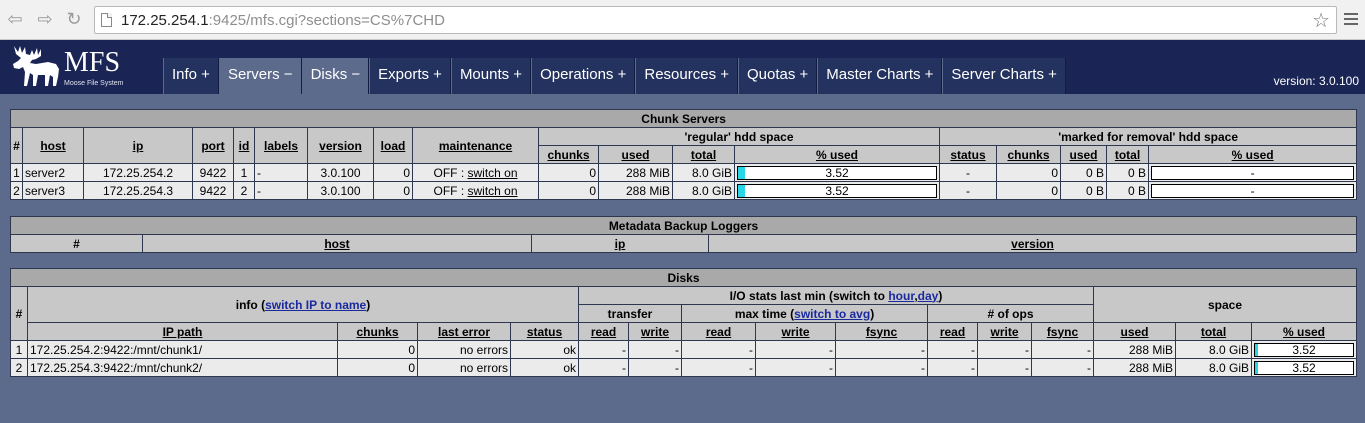 The image size is (1365, 423). I want to click on col-r-pct-used: % used, so click(1252, 154).